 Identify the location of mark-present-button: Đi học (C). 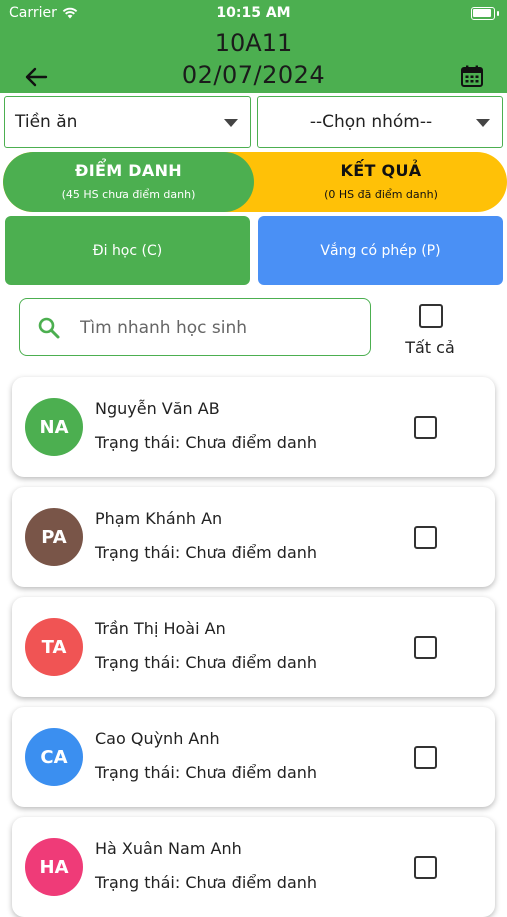
(127, 250).